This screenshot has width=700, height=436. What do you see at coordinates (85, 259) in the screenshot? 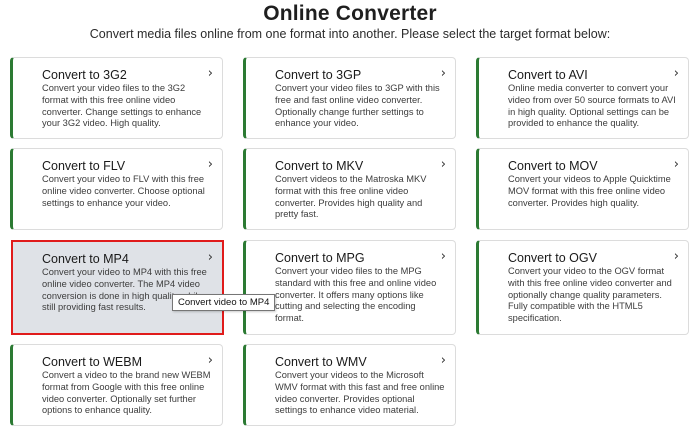
I see `card-title: Convert to MP4` at bounding box center [85, 259].